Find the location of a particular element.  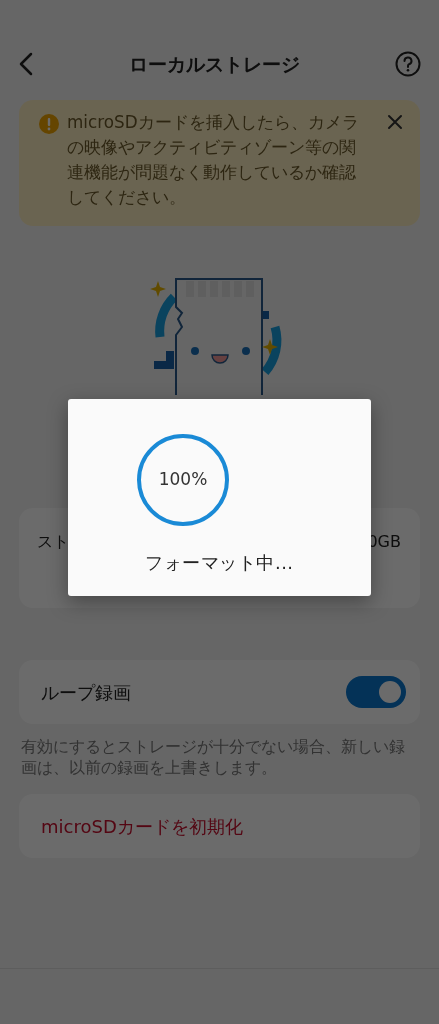

close-icon is located at coordinates (395, 122).